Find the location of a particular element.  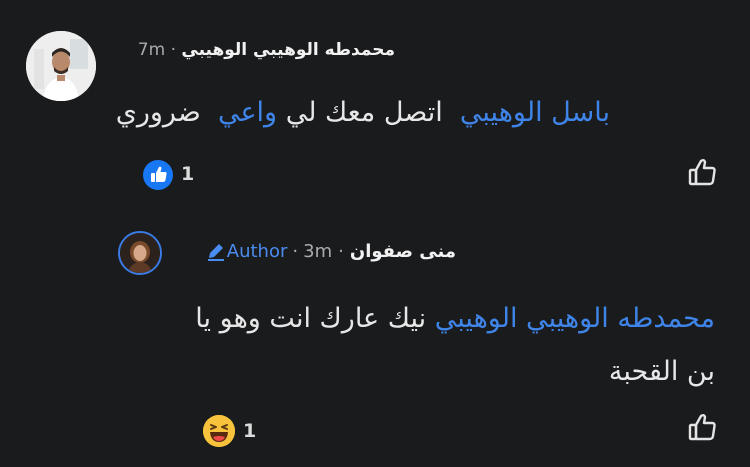

author-badge: Author is located at coordinates (246, 251).